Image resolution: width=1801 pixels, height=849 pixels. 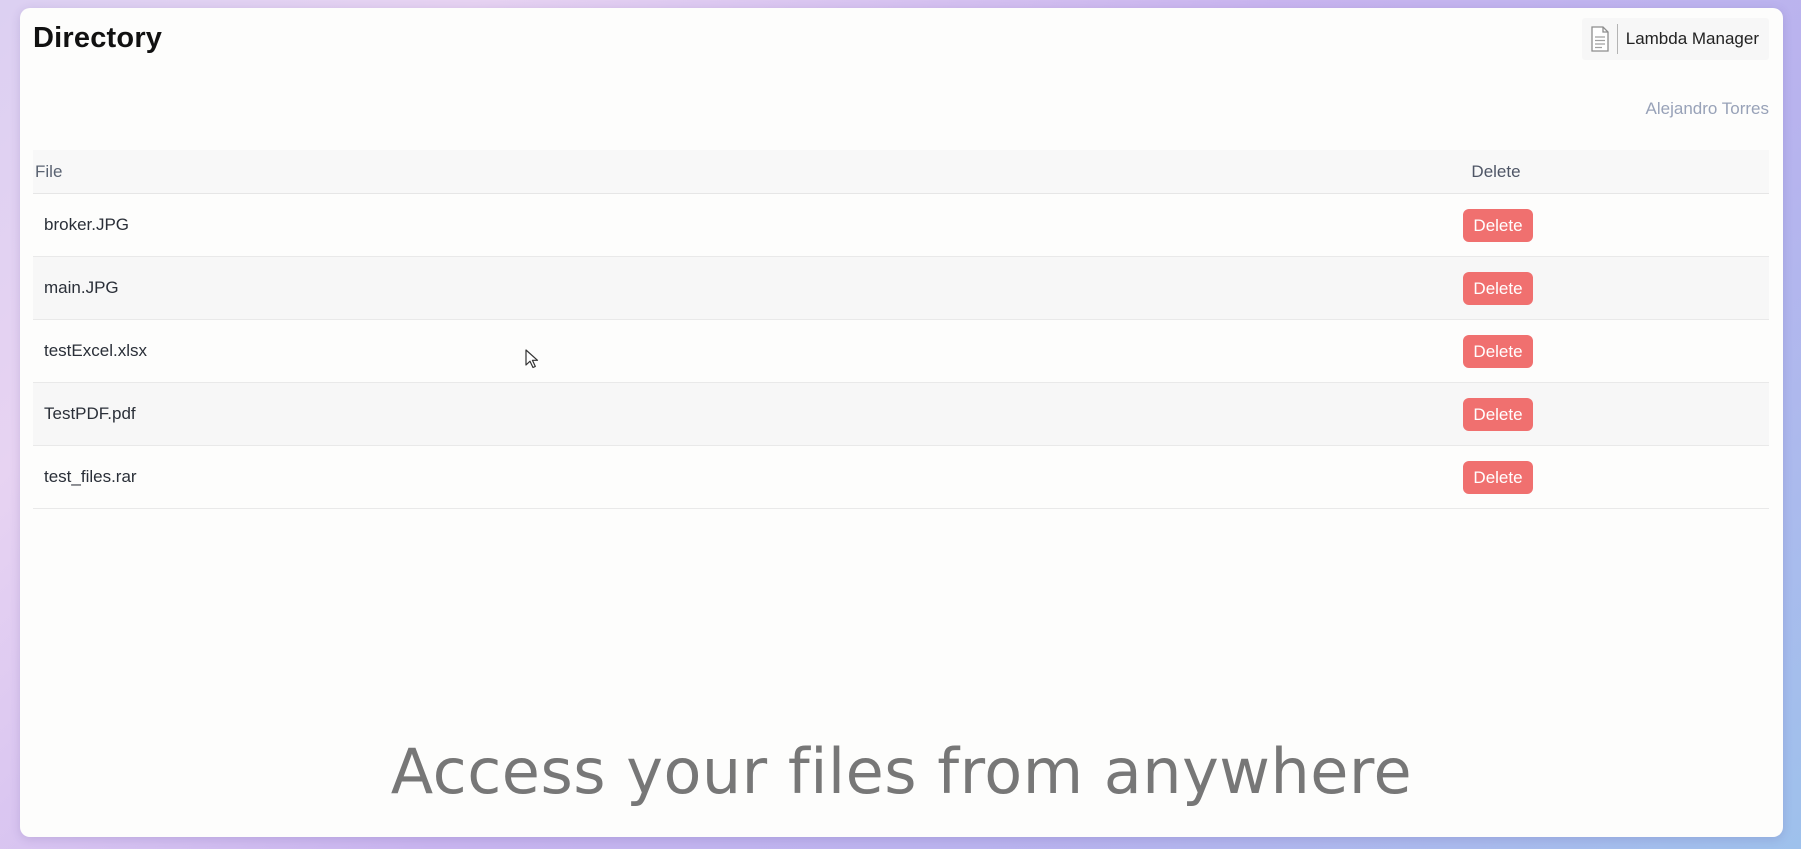 What do you see at coordinates (901, 771) in the screenshot?
I see `tagline-caption: Access your files from anywhere` at bounding box center [901, 771].